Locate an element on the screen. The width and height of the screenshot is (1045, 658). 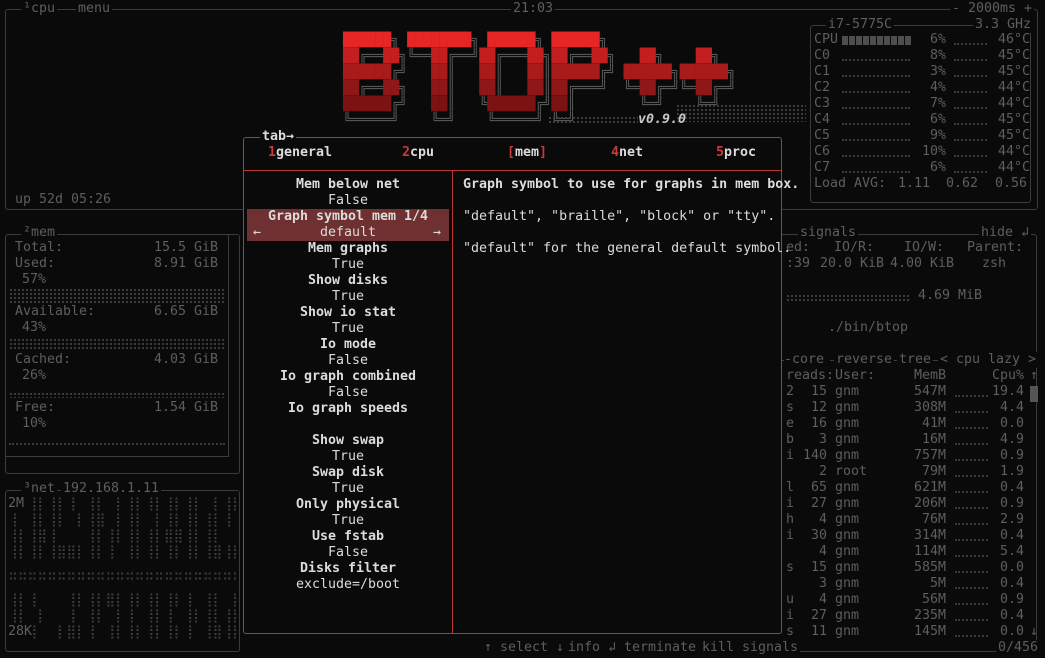
left-arrow-icon: ← is located at coordinates (257, 233).